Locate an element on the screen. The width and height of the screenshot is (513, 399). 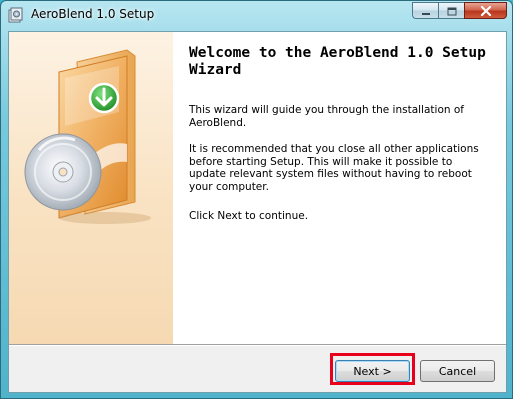
maximize-icon is located at coordinates (452, 10).